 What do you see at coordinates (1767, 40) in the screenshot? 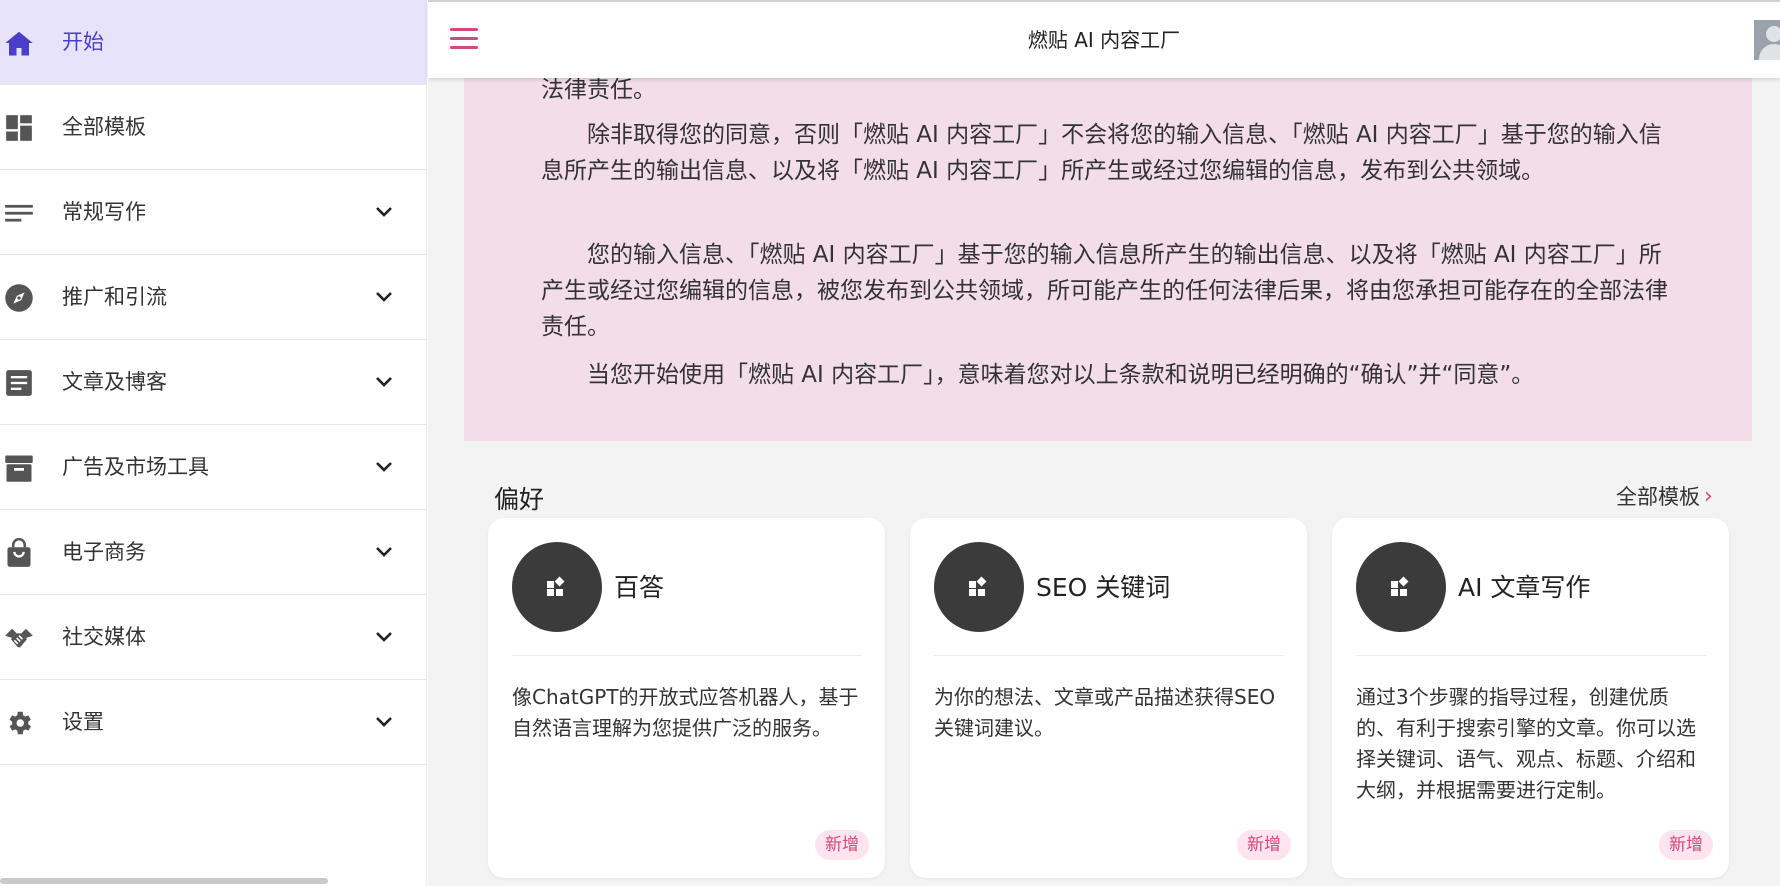
I see `avatar` at bounding box center [1767, 40].